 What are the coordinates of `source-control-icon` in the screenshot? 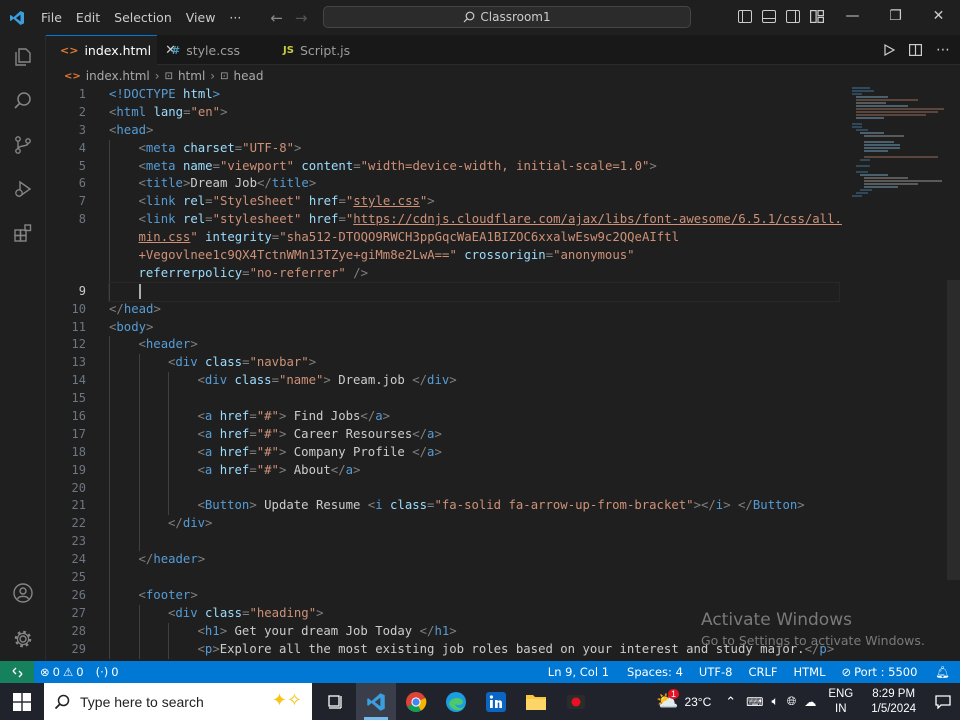 It's located at (23, 145).